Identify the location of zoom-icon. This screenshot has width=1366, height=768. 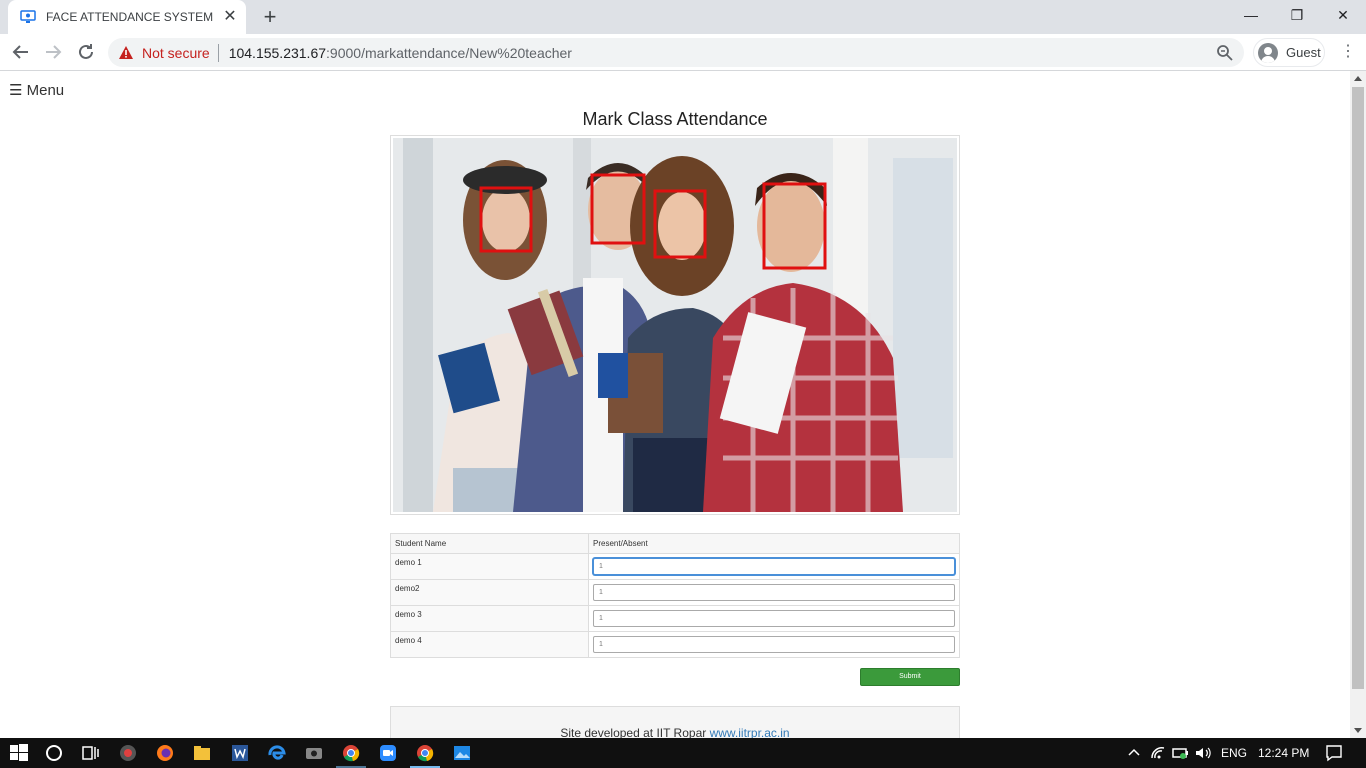
(1225, 53).